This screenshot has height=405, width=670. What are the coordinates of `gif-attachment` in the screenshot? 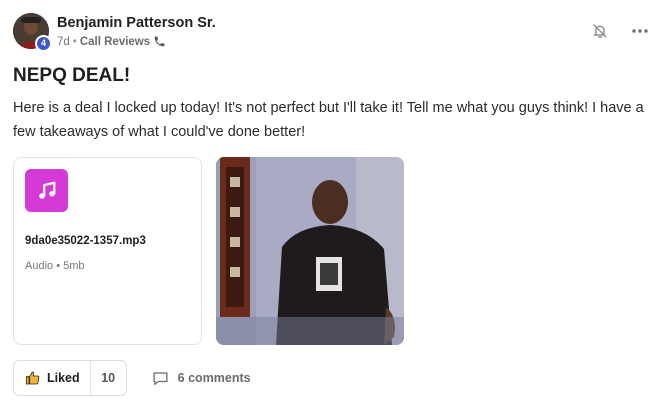 It's located at (310, 251).